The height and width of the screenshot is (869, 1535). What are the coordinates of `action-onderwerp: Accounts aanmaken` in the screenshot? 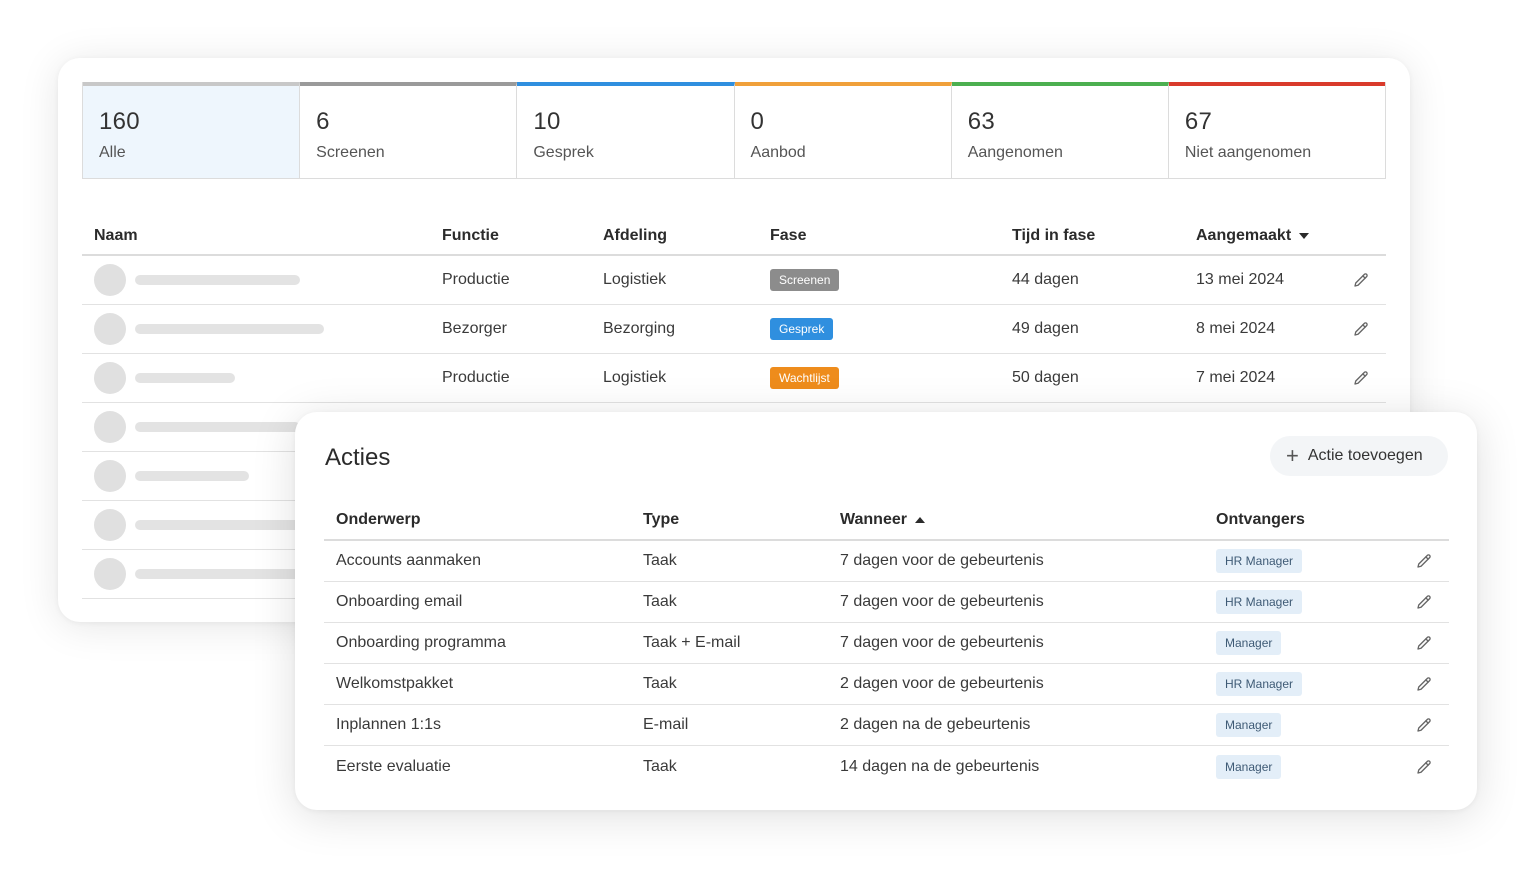 It's located at (408, 560).